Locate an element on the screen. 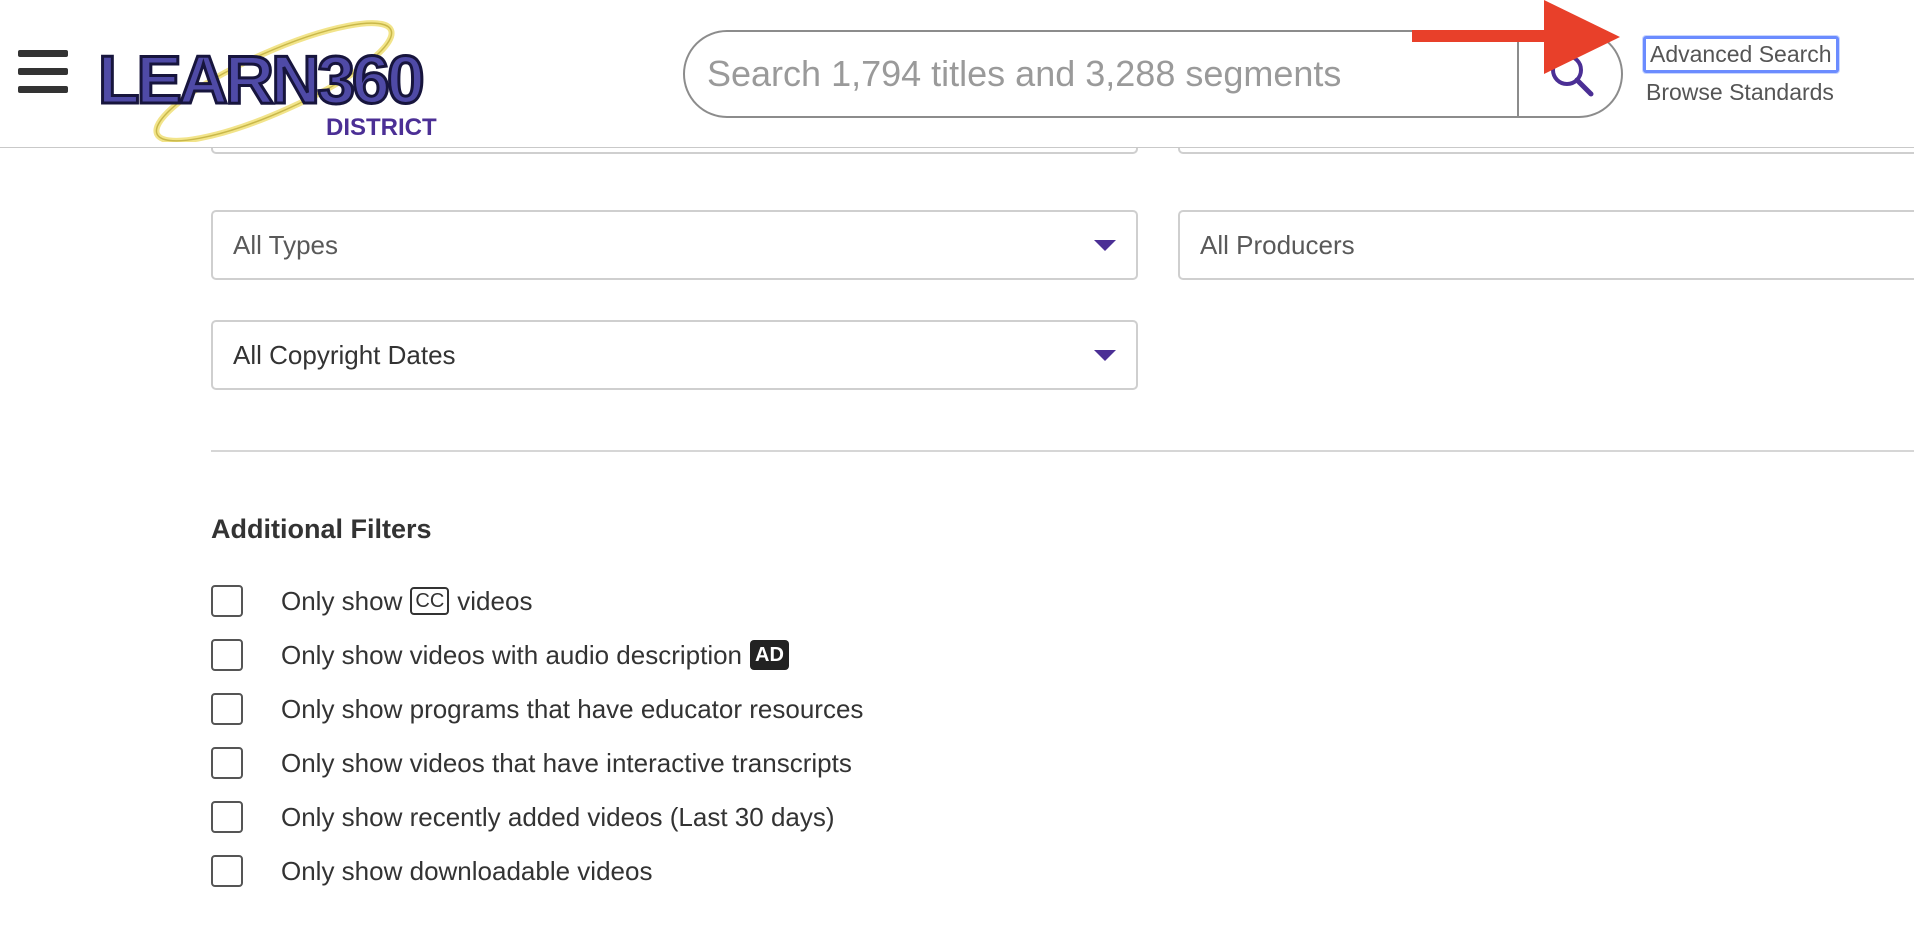 The width and height of the screenshot is (1914, 938). header-links: Advanced Search Browse Standards is located at coordinates (1743, 71).